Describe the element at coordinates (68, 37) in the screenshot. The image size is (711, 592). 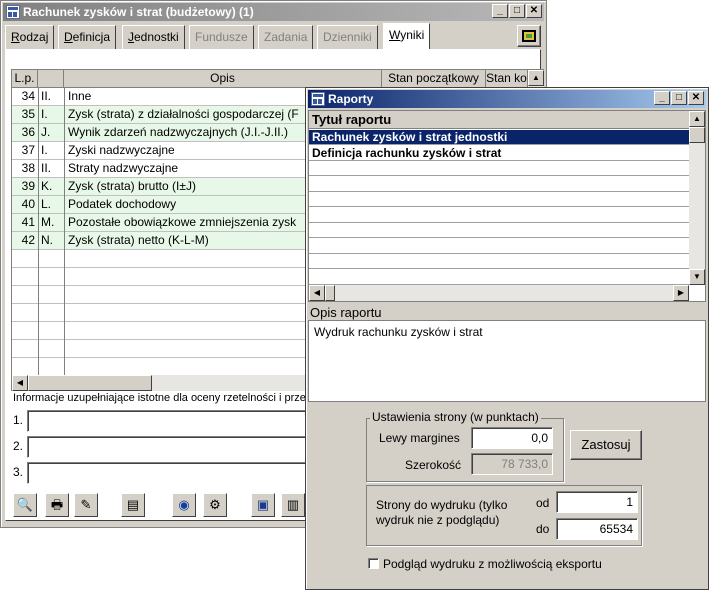
I see `tab-definicja-hotkey: D` at that location.